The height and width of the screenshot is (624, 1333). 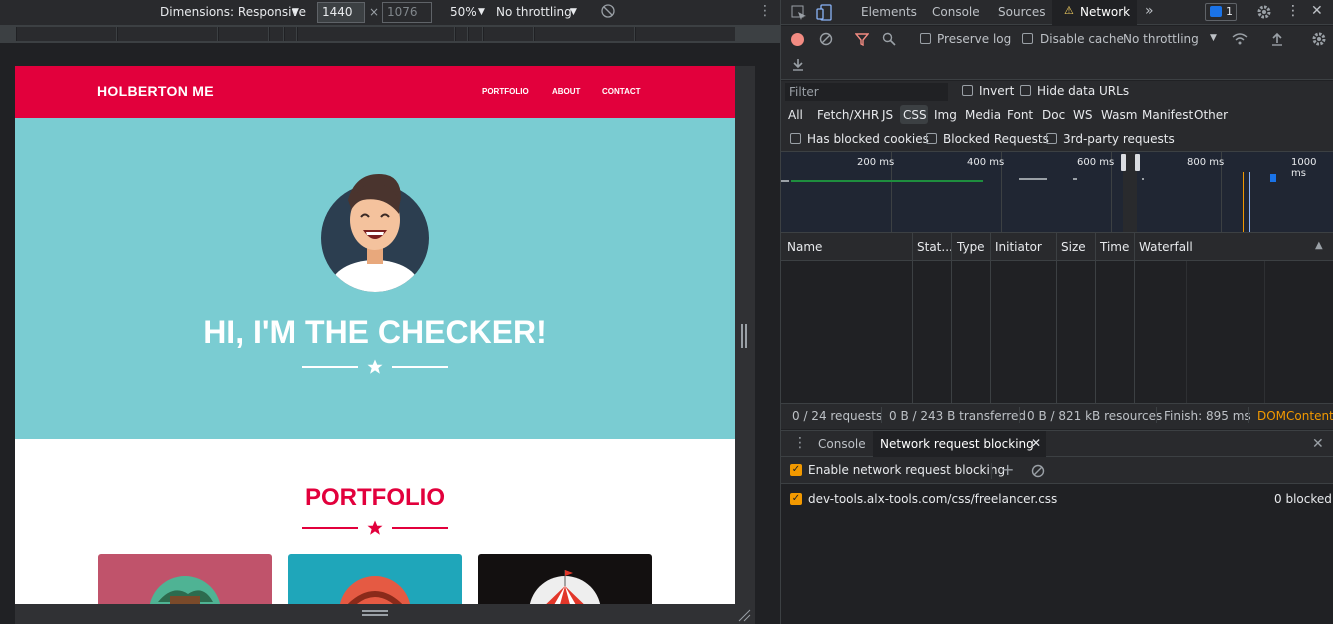 What do you see at coordinates (463, 12) in the screenshot?
I see `zoom-dropdown: 50%` at bounding box center [463, 12].